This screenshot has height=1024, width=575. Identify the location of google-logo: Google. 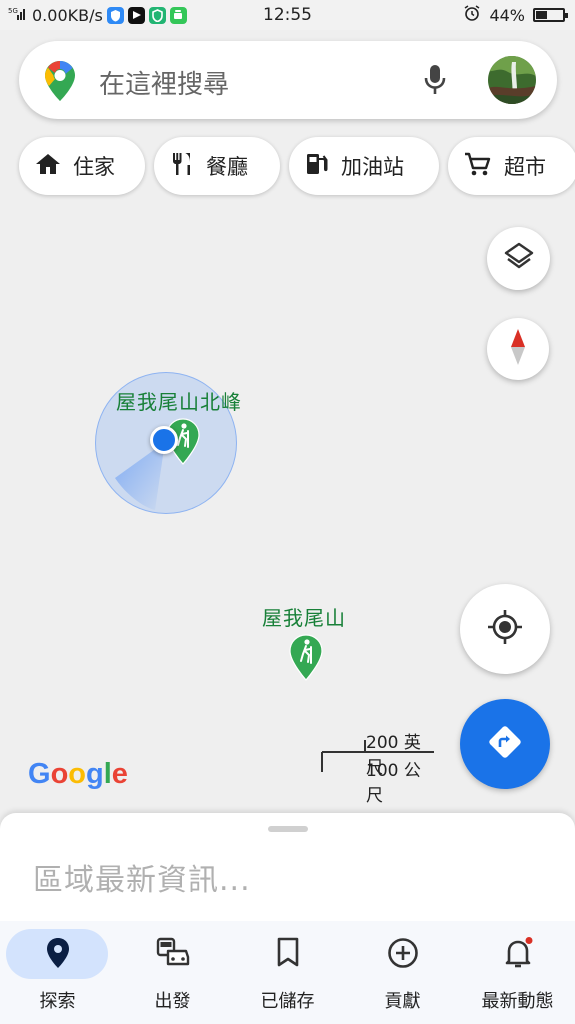
(78, 774).